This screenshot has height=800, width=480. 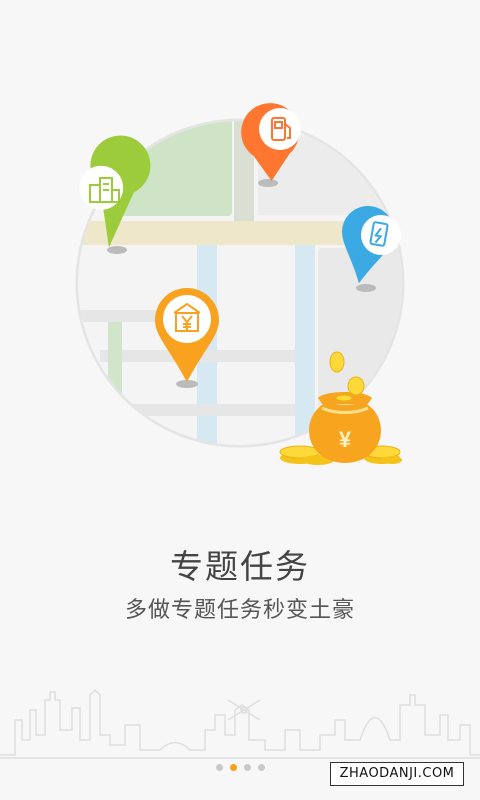 I want to click on page-subtitle: 多做专题任务秒变土豪, so click(x=239, y=610).